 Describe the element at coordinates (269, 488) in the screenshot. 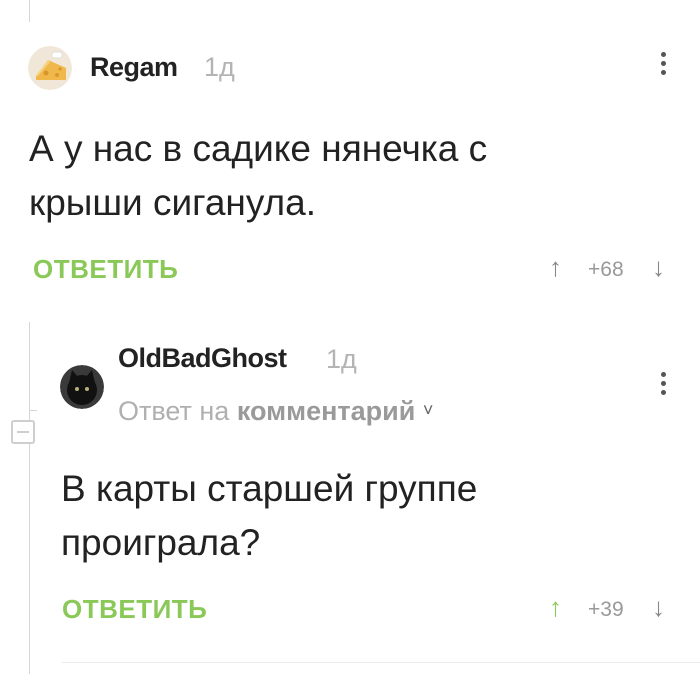

I see `comment-text-line: В карты старшей группе` at that location.